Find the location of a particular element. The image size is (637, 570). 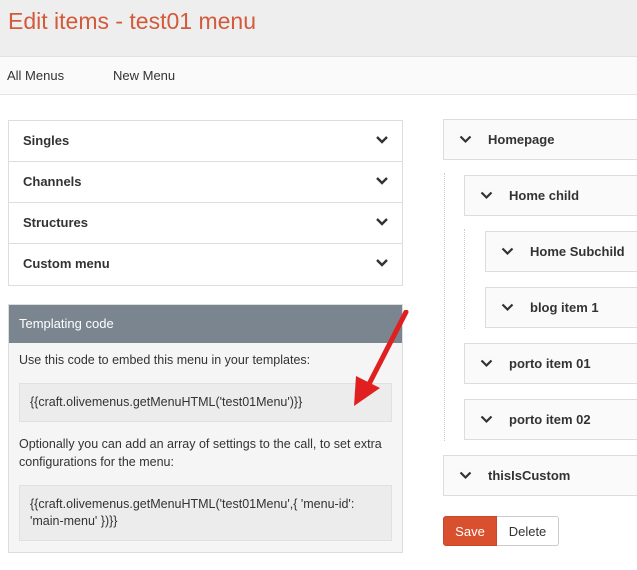

tree-item-home-subchild: Home Subchild is located at coordinates (561, 251).